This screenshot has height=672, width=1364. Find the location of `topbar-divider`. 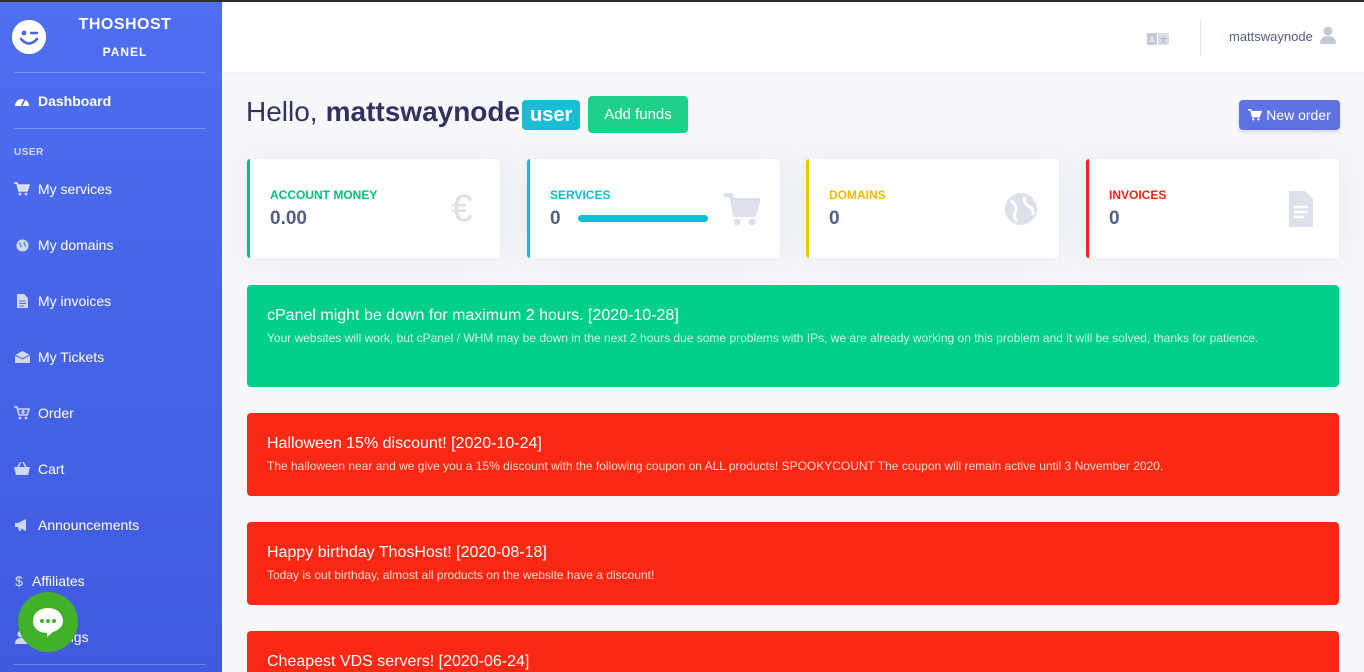

topbar-divider is located at coordinates (1200, 37).